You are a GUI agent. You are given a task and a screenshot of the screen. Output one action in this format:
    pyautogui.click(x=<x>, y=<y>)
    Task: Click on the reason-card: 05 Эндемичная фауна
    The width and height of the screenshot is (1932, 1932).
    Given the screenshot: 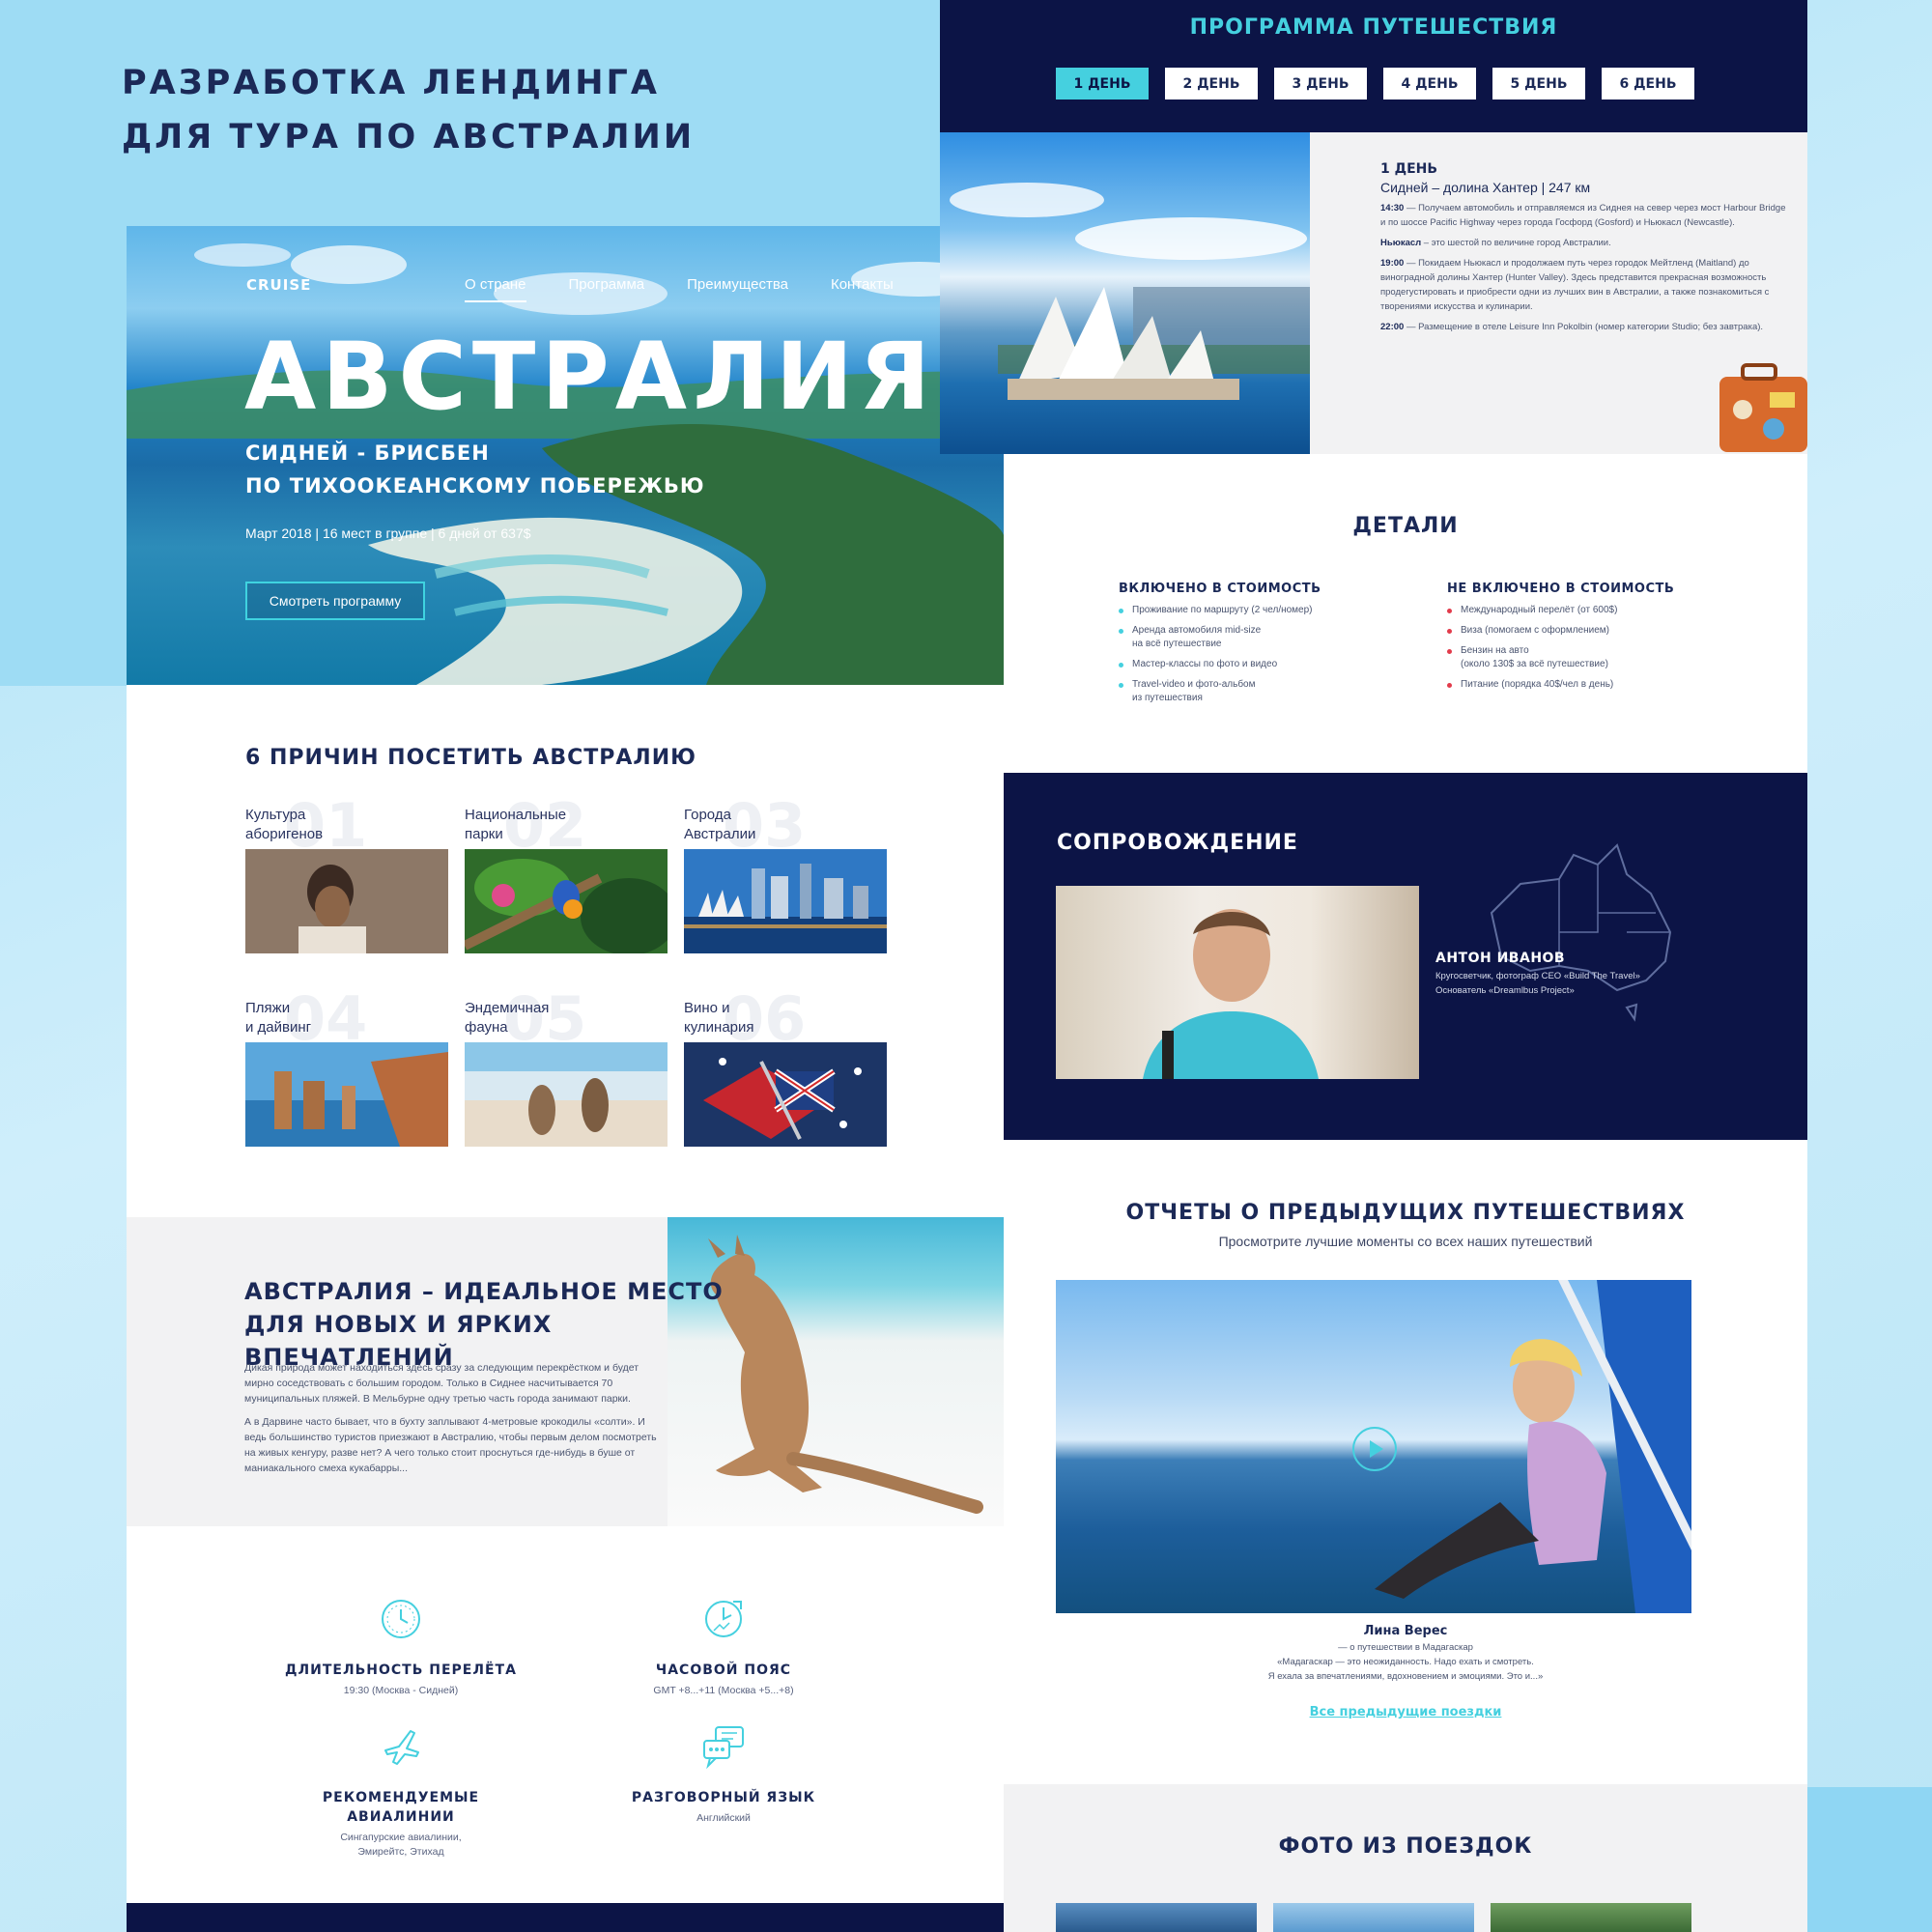 What is the action you would take?
    pyautogui.click(x=566, y=1087)
    